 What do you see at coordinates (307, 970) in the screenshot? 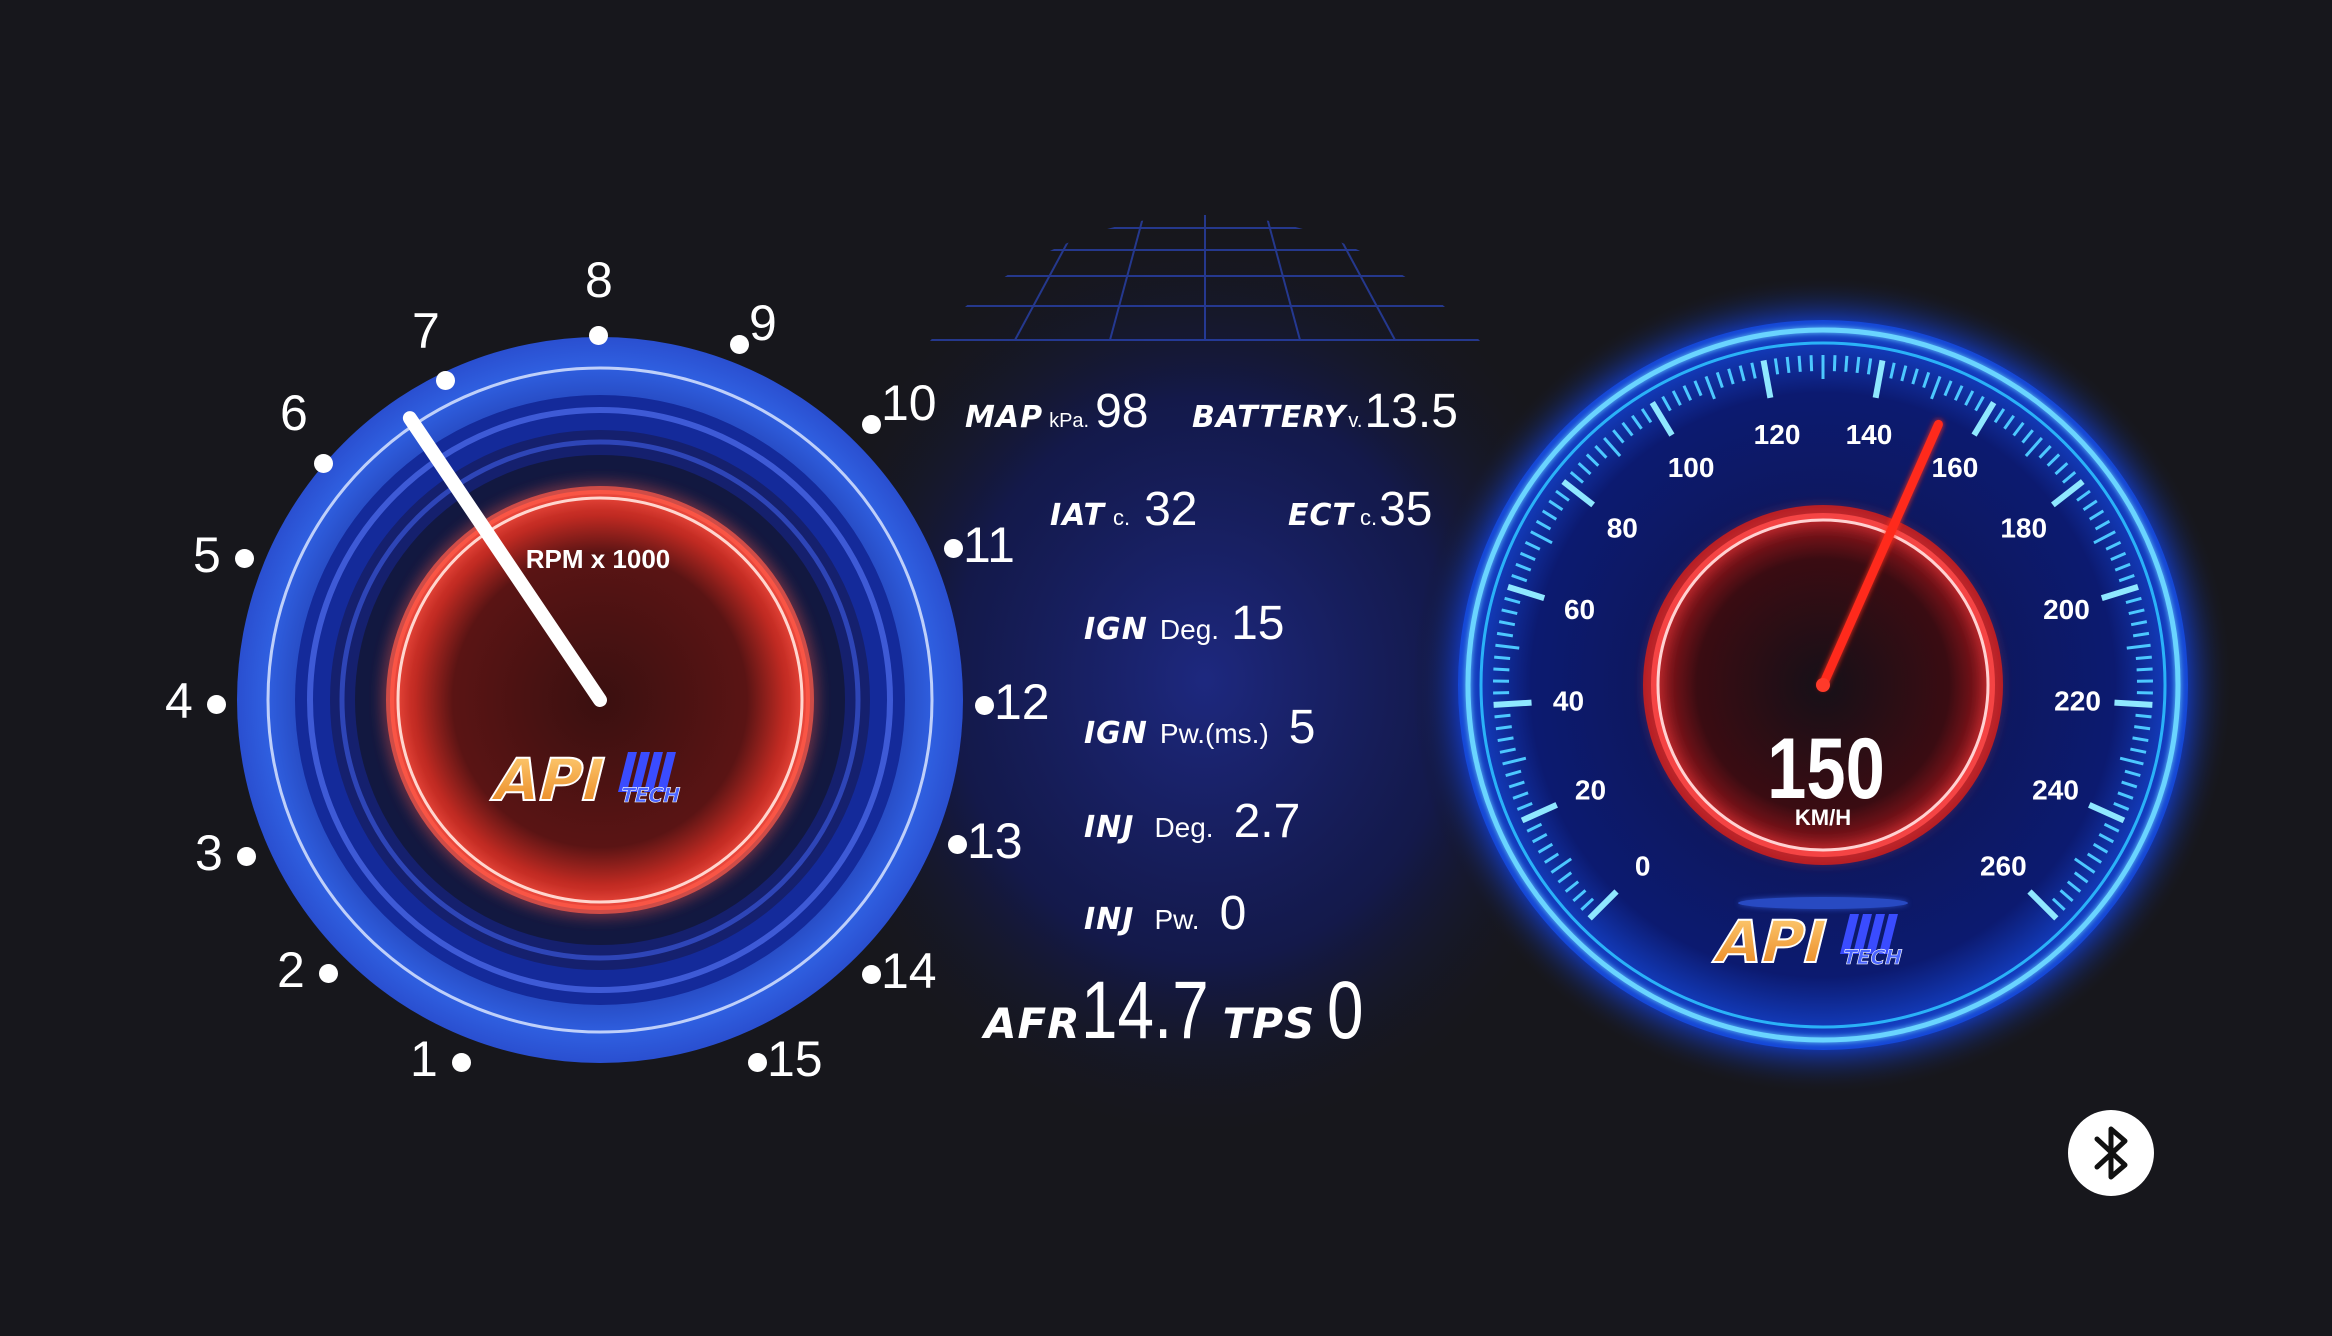
I see `rpm-tick-2: 2` at bounding box center [307, 970].